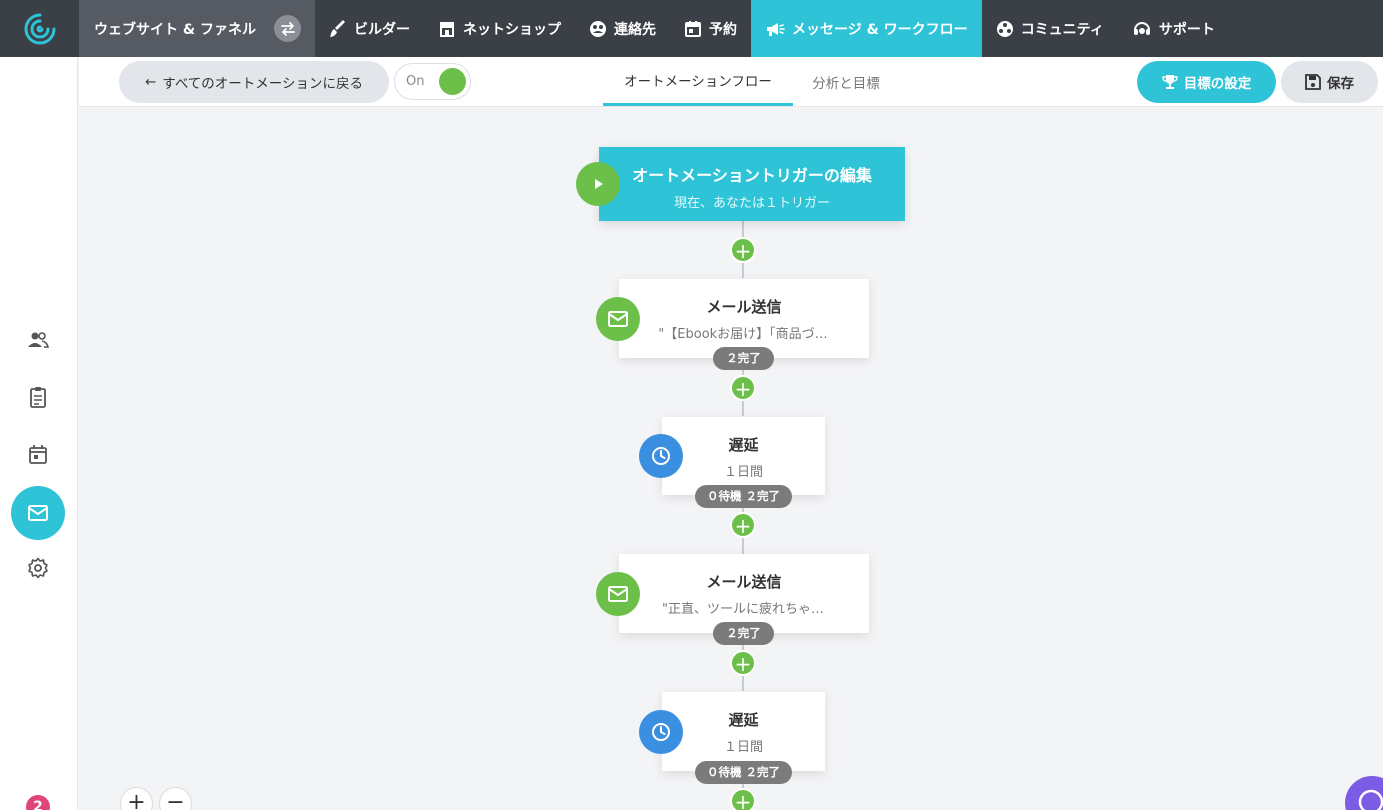 This screenshot has height=810, width=1383. I want to click on nav-community-label: コミュニティ, so click(1062, 29).